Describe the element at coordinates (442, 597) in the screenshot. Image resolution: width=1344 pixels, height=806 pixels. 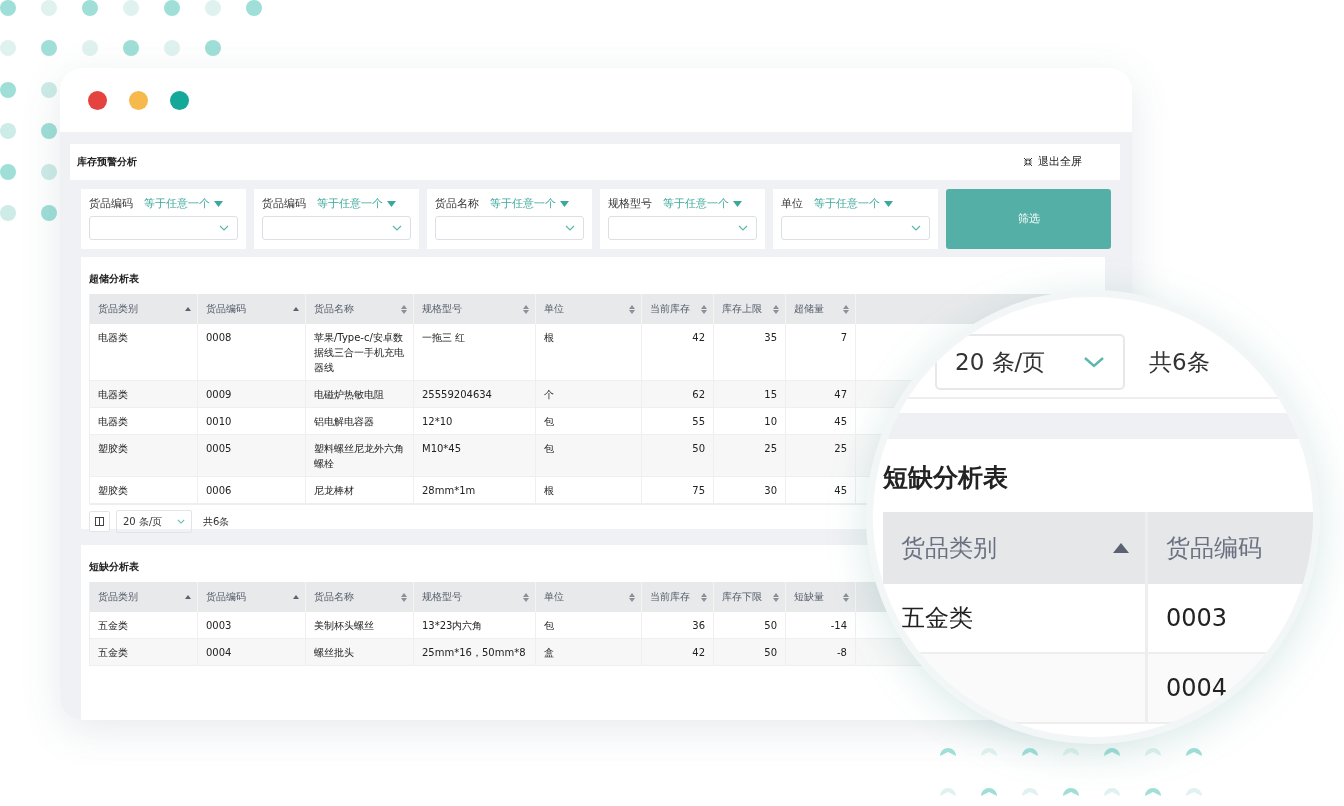
I see `column-label: 规格型号` at that location.